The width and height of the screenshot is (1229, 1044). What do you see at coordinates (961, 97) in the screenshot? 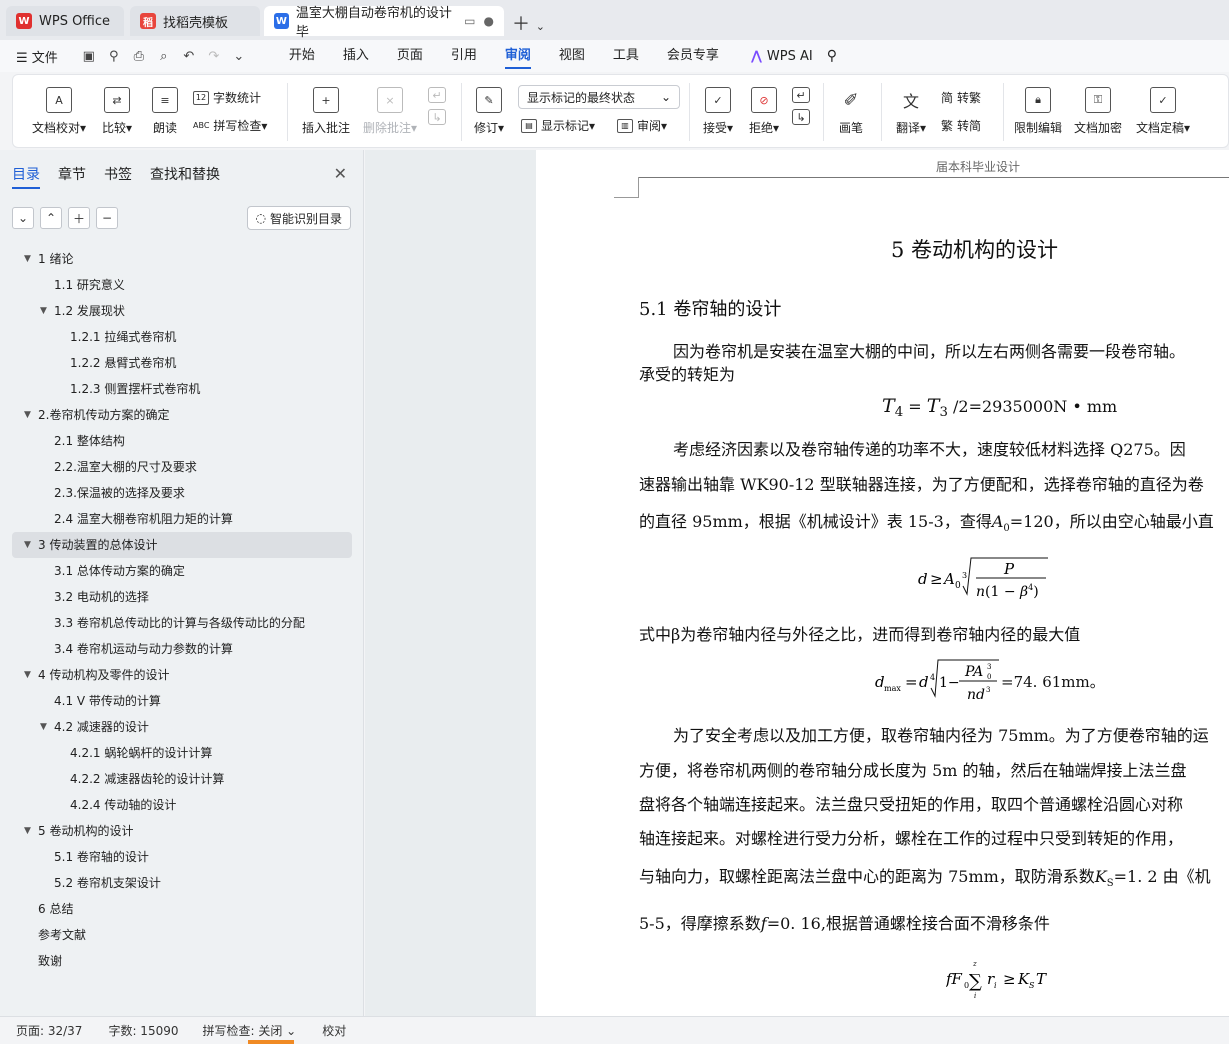
I see `to-traditional-button: 简转繁` at bounding box center [961, 97].